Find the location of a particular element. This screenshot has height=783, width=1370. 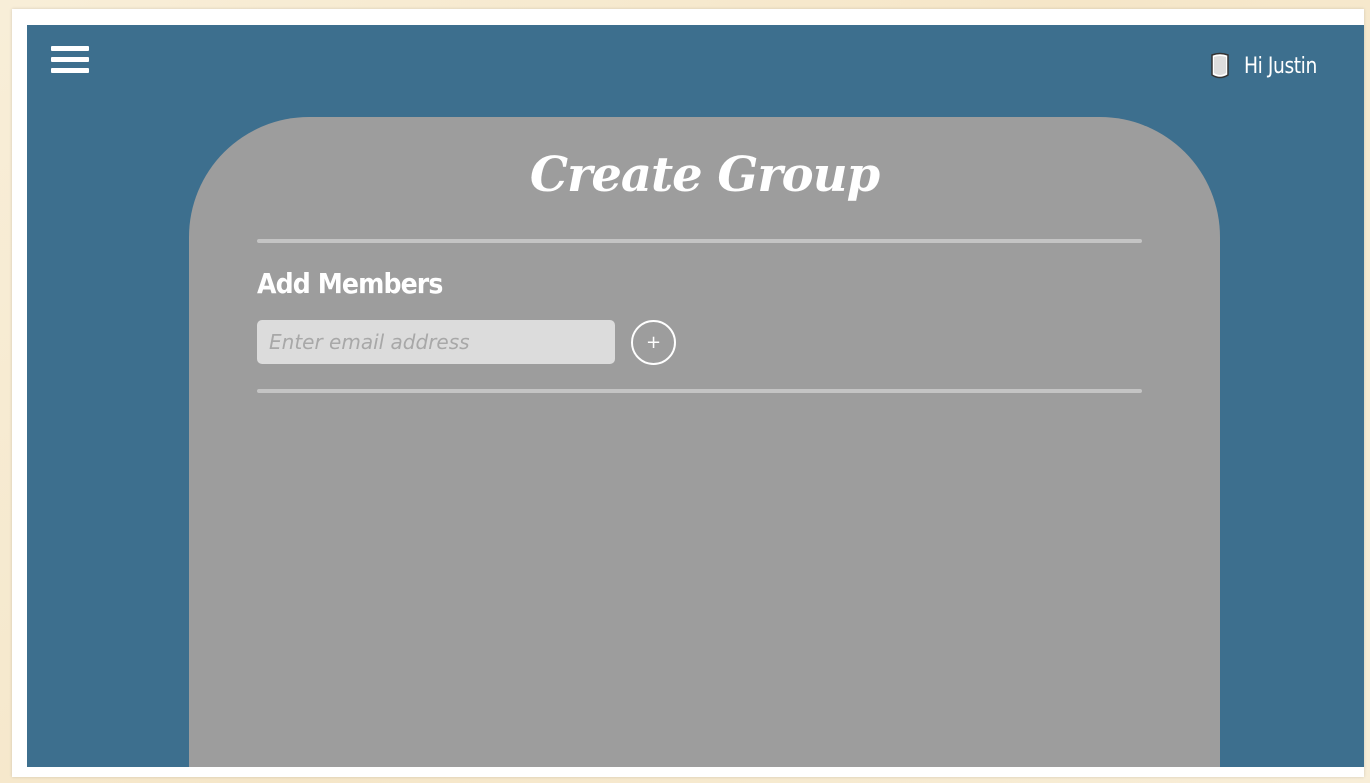

user-avatar-icon is located at coordinates (1220, 66).